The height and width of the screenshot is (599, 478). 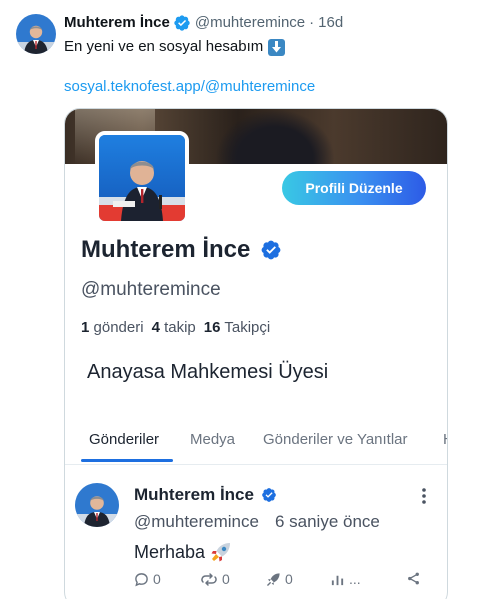 What do you see at coordinates (141, 579) in the screenshot?
I see `reply-icon` at bounding box center [141, 579].